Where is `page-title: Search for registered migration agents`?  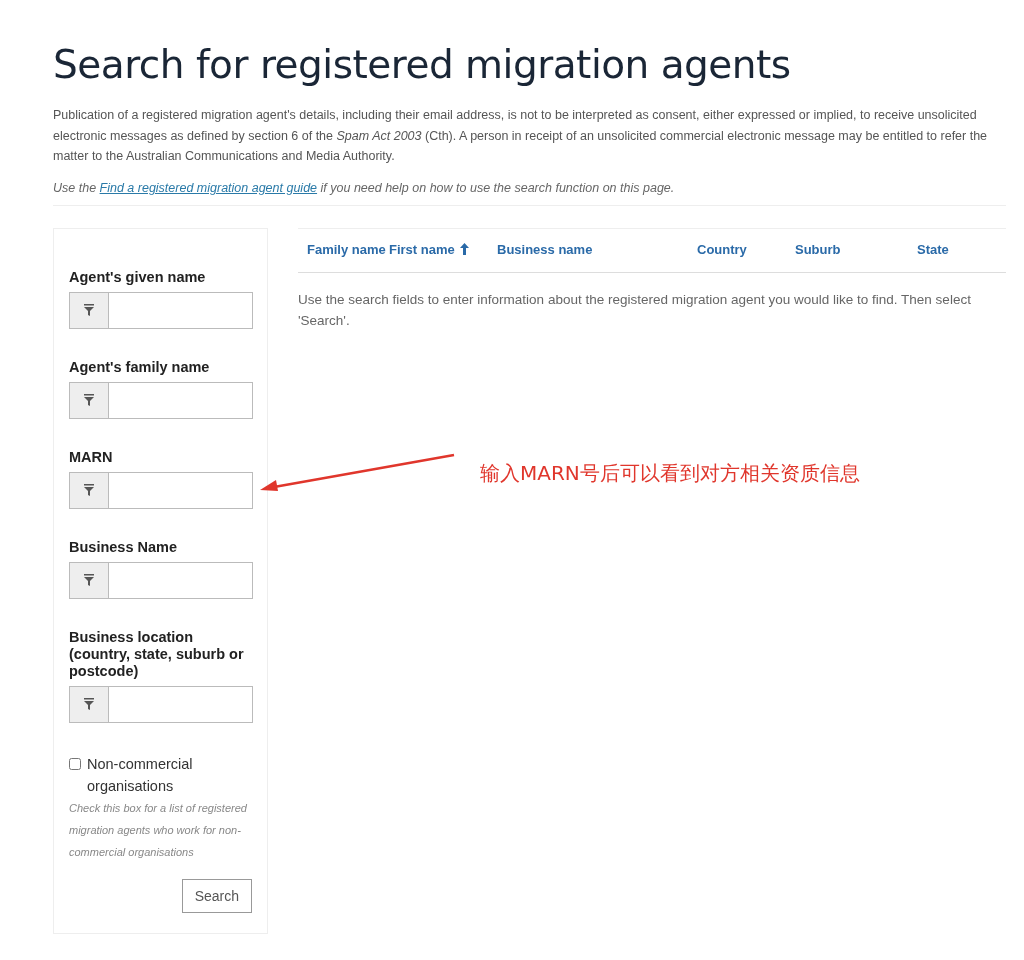
page-title: Search for registered migration agents is located at coordinates (422, 64).